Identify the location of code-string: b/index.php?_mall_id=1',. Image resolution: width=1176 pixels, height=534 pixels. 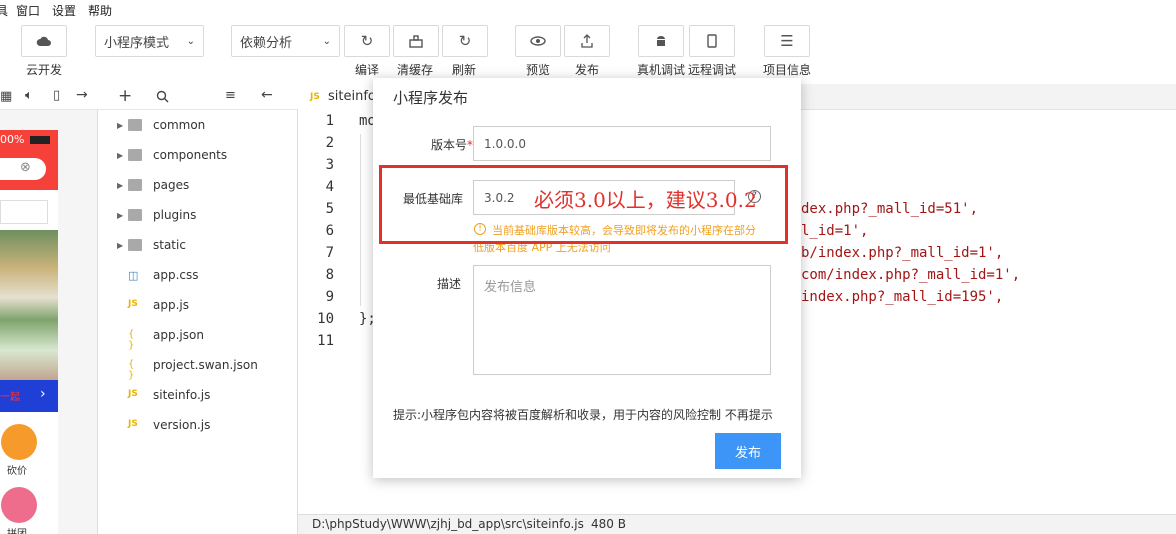
(902, 253).